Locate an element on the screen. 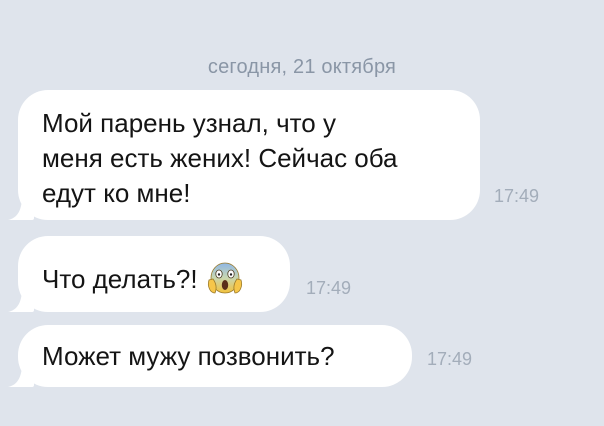 This screenshot has width=604, height=426. screaming-face-emoji-icon is located at coordinates (225, 277).